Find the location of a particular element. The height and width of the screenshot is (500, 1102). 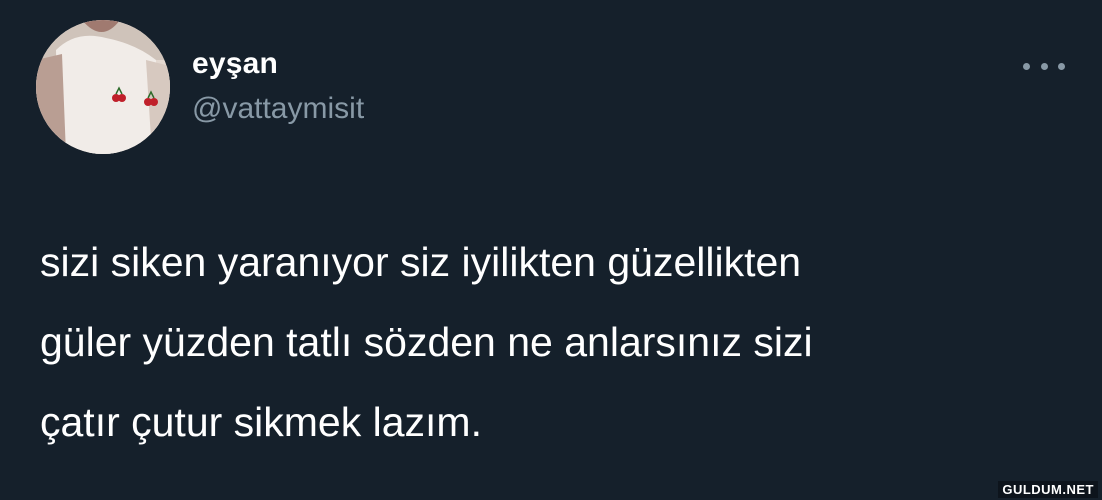

avatar is located at coordinates (103, 87).